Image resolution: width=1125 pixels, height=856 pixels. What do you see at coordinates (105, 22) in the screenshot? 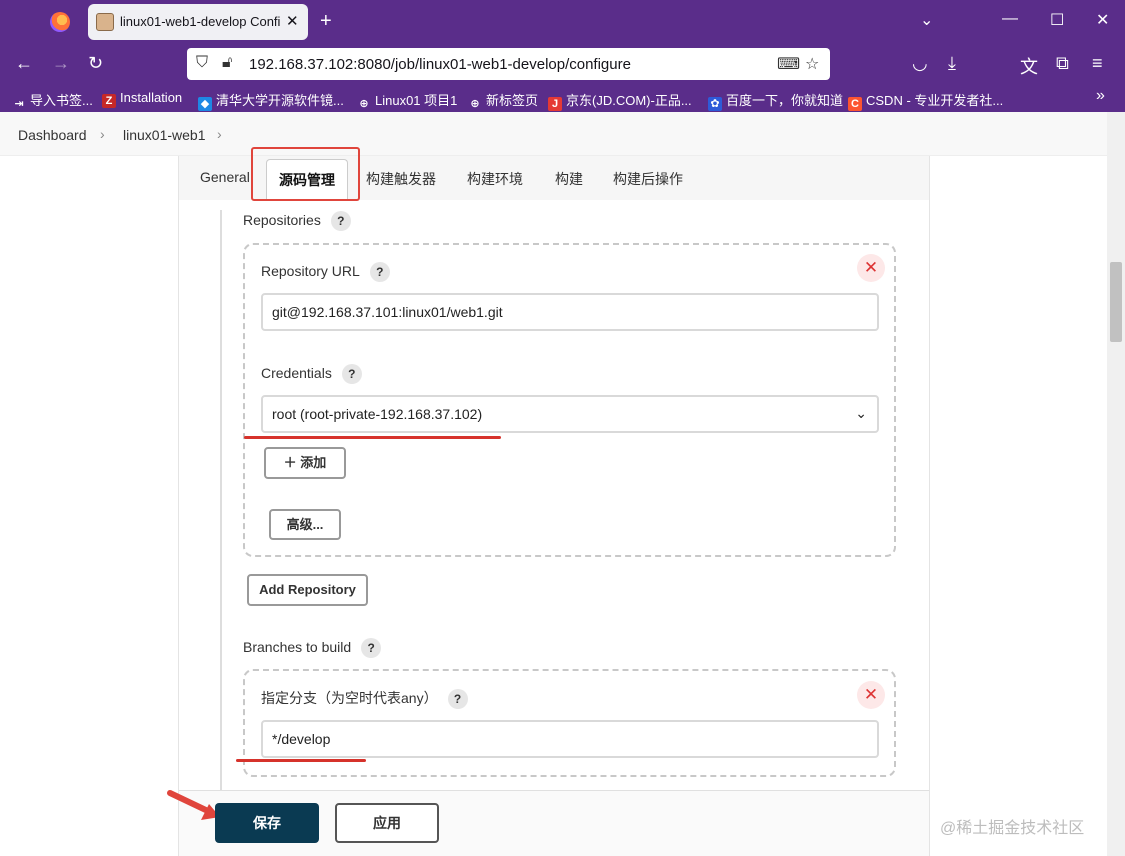
I see `jenkins-favicon-icon` at bounding box center [105, 22].